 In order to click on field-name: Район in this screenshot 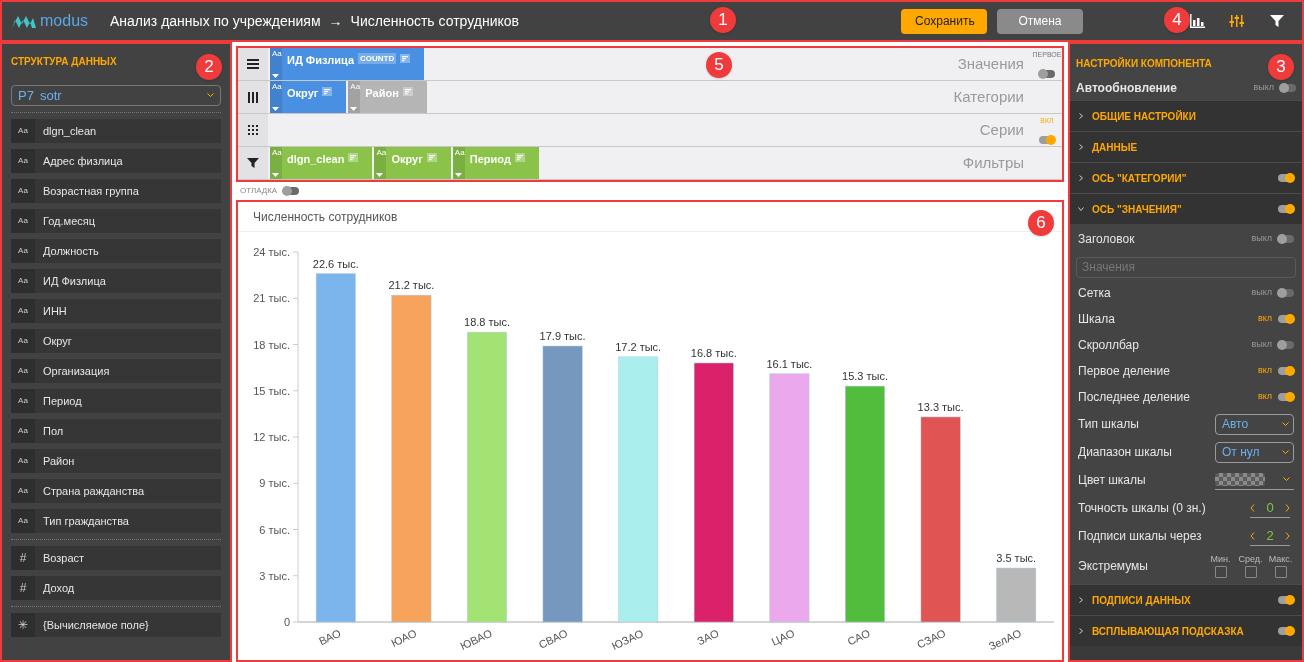, I will do `click(59, 461)`.